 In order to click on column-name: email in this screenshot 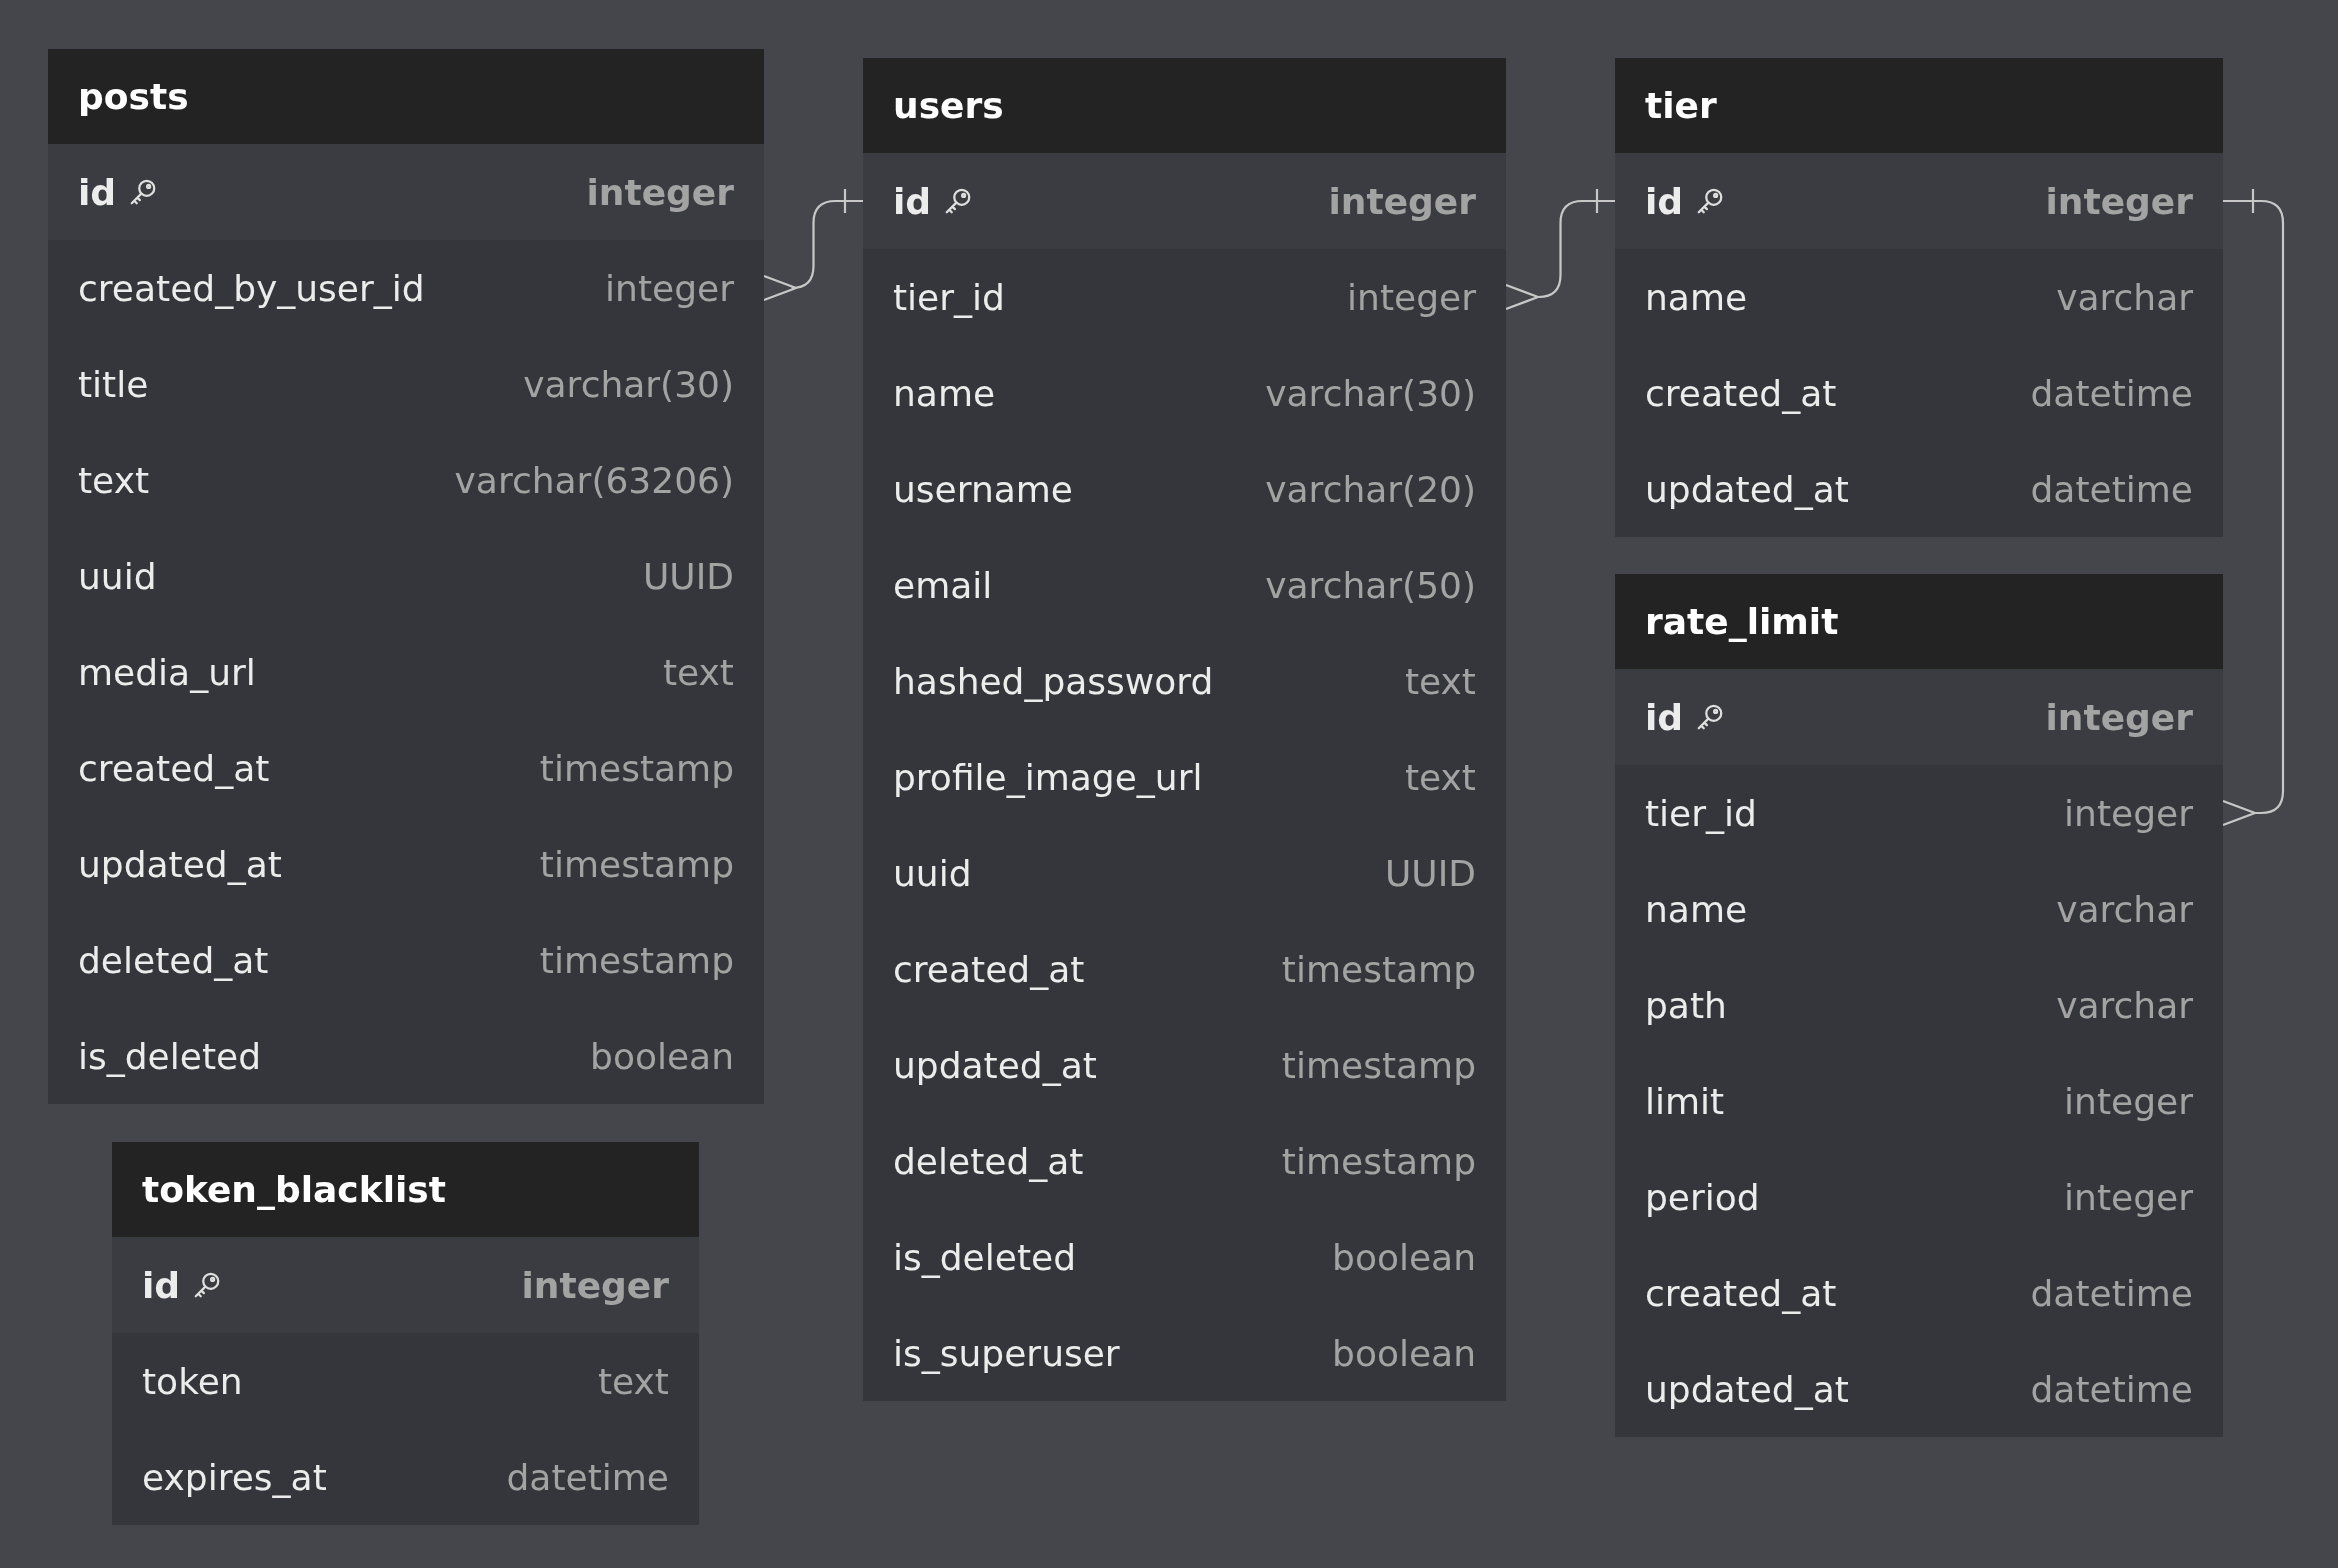, I will do `click(943, 585)`.